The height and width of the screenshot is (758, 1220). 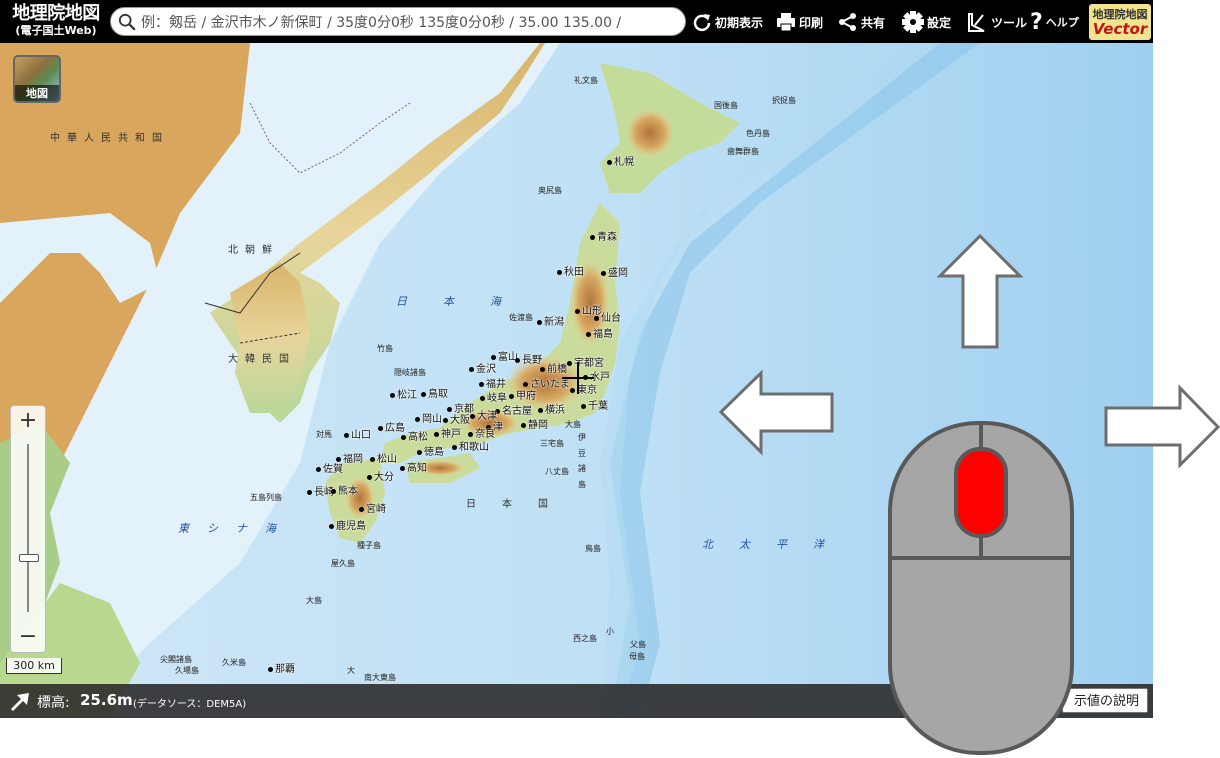 I want to click on label-etorofu: 択捉島, so click(x=784, y=100).